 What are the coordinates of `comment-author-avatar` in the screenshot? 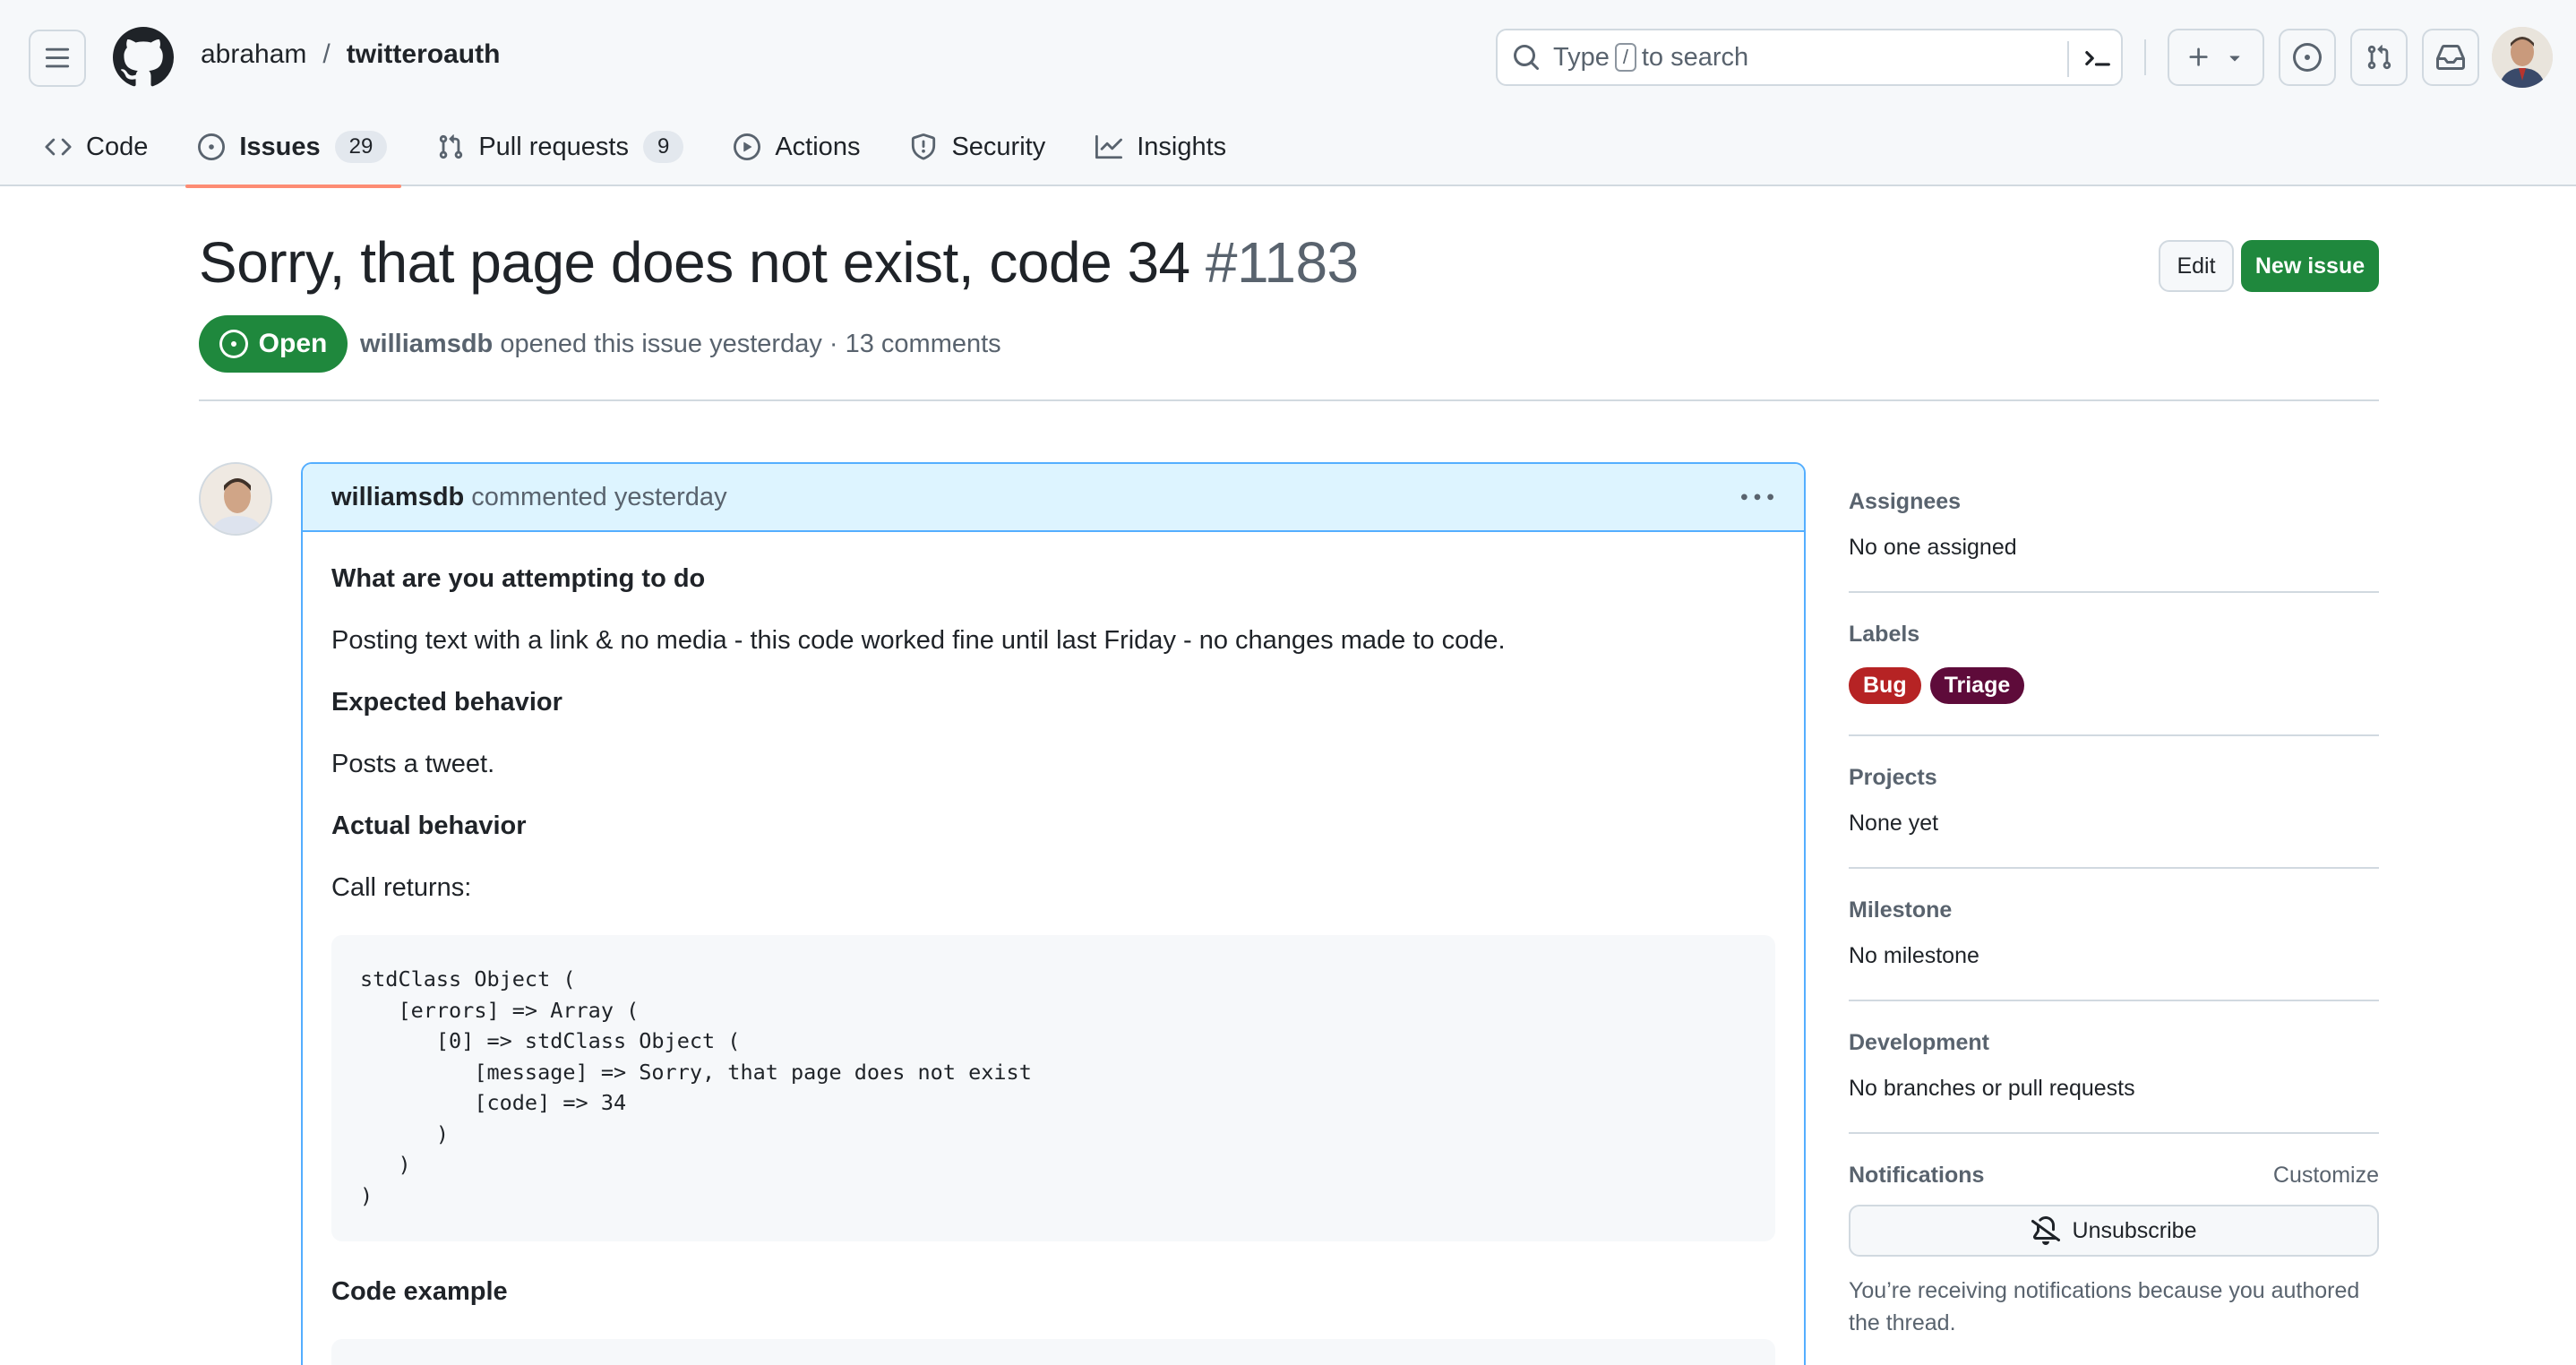 It's located at (235, 499).